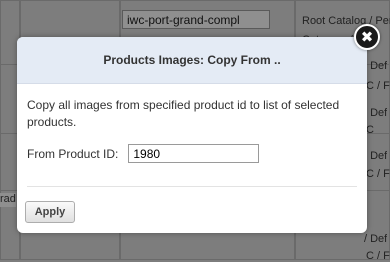  Describe the element at coordinates (8, 200) in the screenshot. I see `cut-off-input: rad` at that location.